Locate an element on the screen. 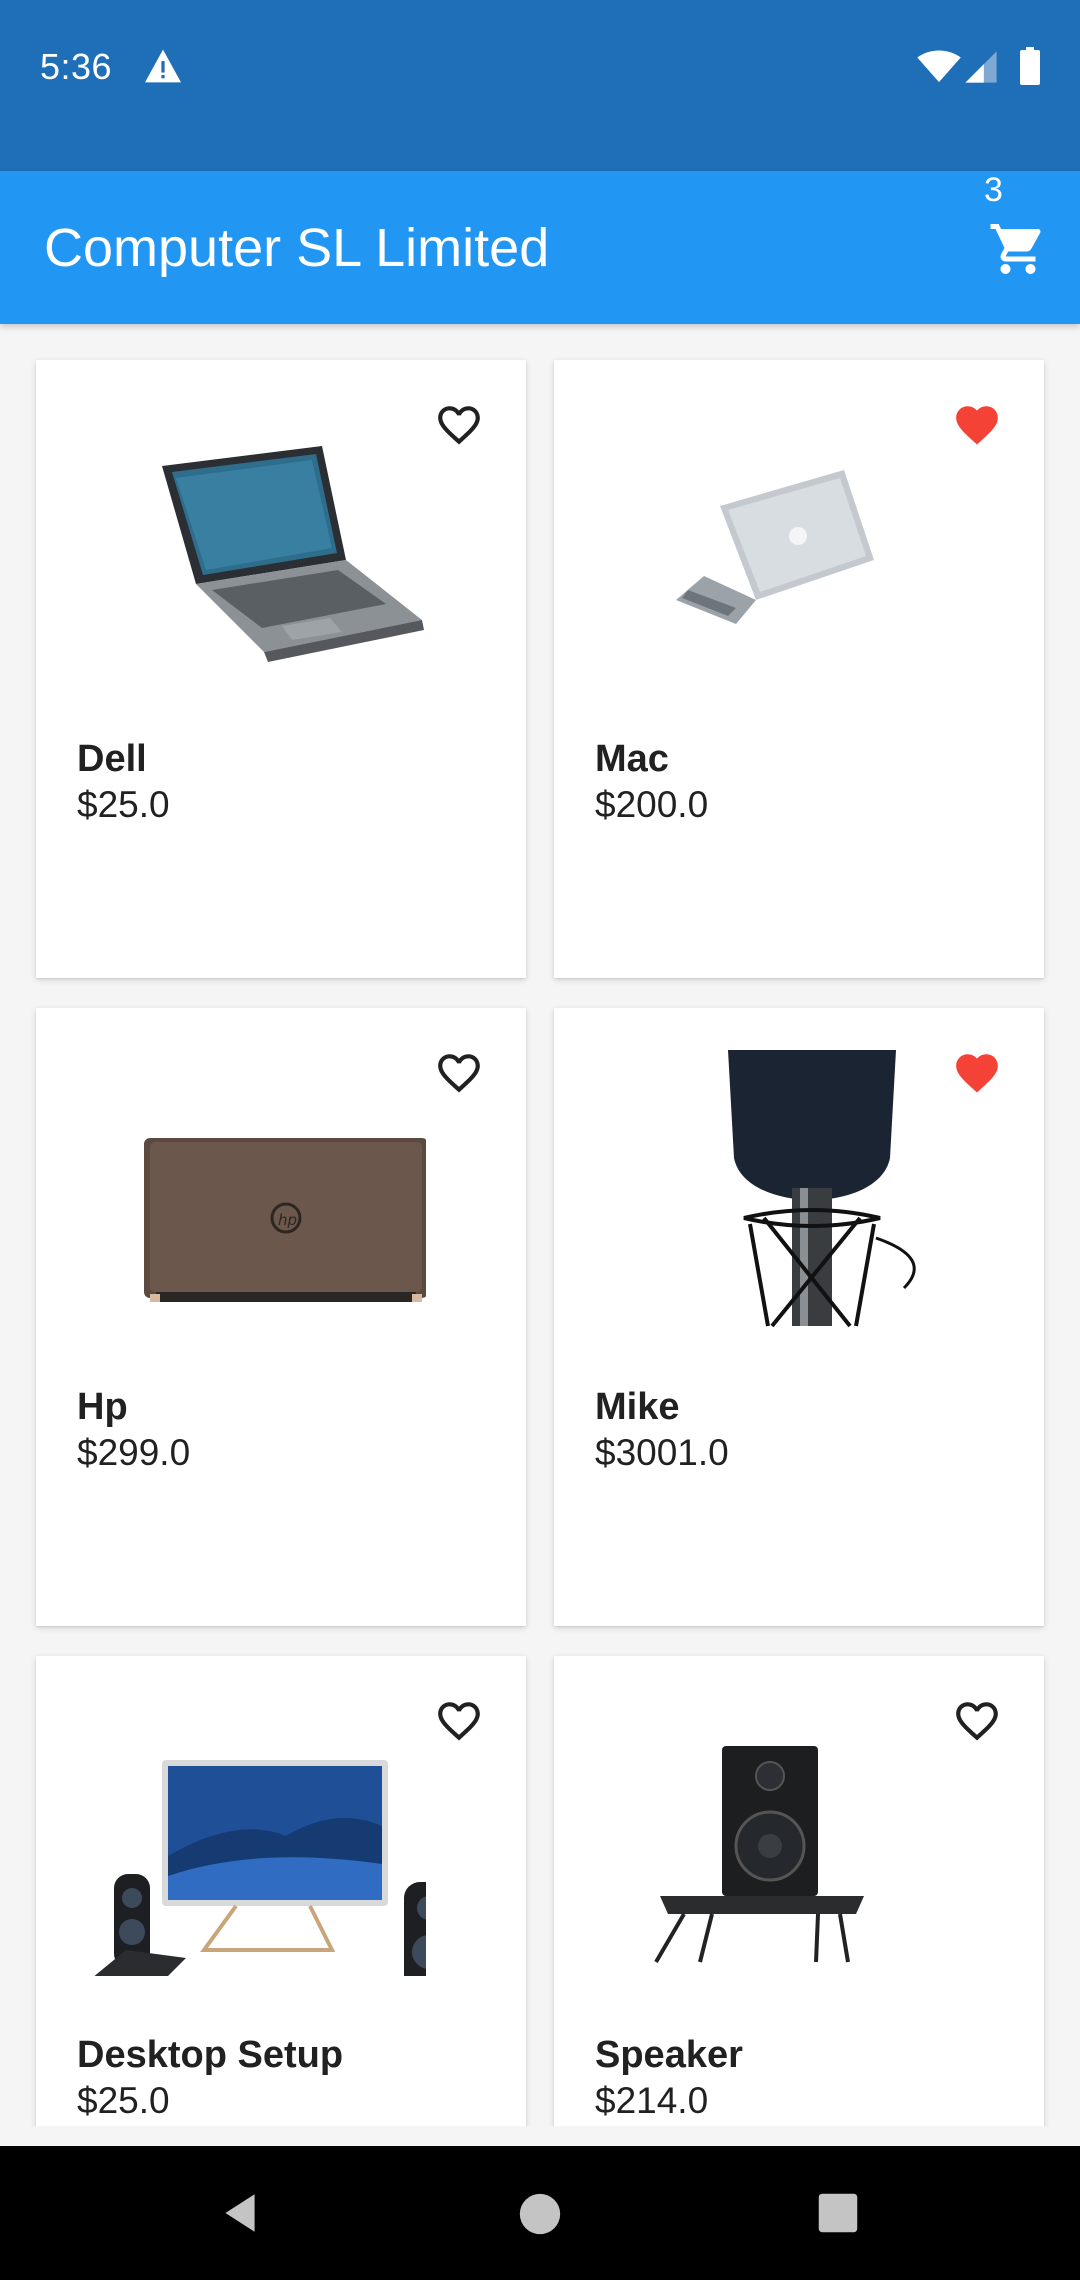 The image size is (1080, 2280). product-name: Speaker is located at coordinates (669, 2055).